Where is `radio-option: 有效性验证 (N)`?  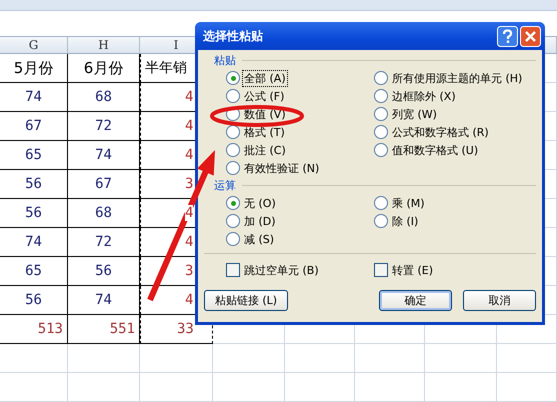 radio-option: 有效性验证 (N) is located at coordinates (300, 168).